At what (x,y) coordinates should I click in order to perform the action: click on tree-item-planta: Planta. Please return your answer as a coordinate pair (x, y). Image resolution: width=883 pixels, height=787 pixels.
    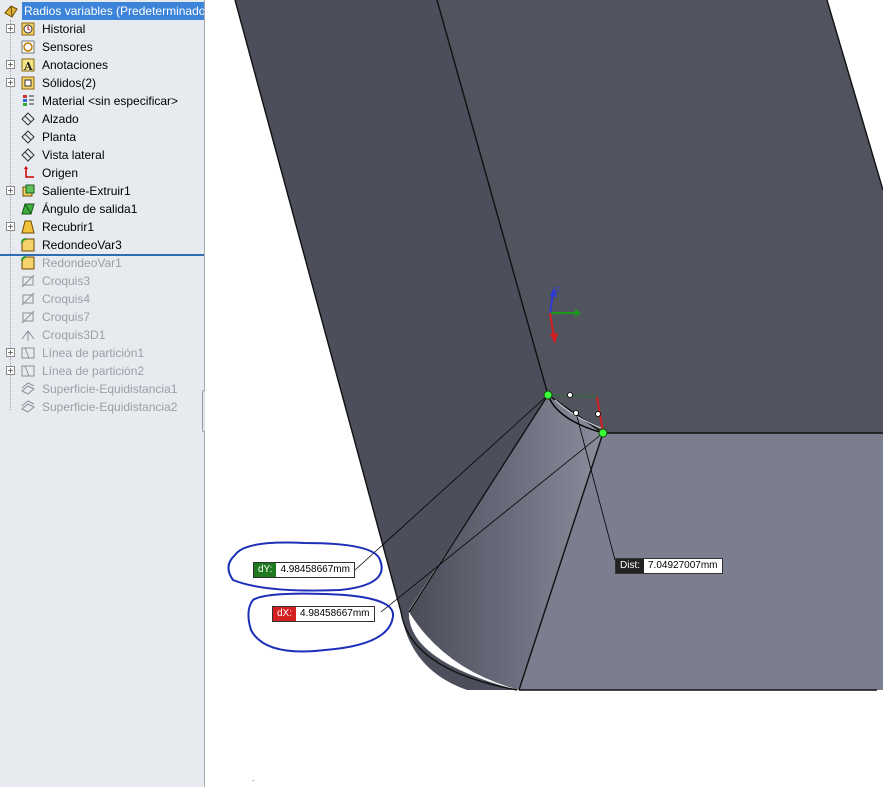
    Looking at the image, I should click on (102, 137).